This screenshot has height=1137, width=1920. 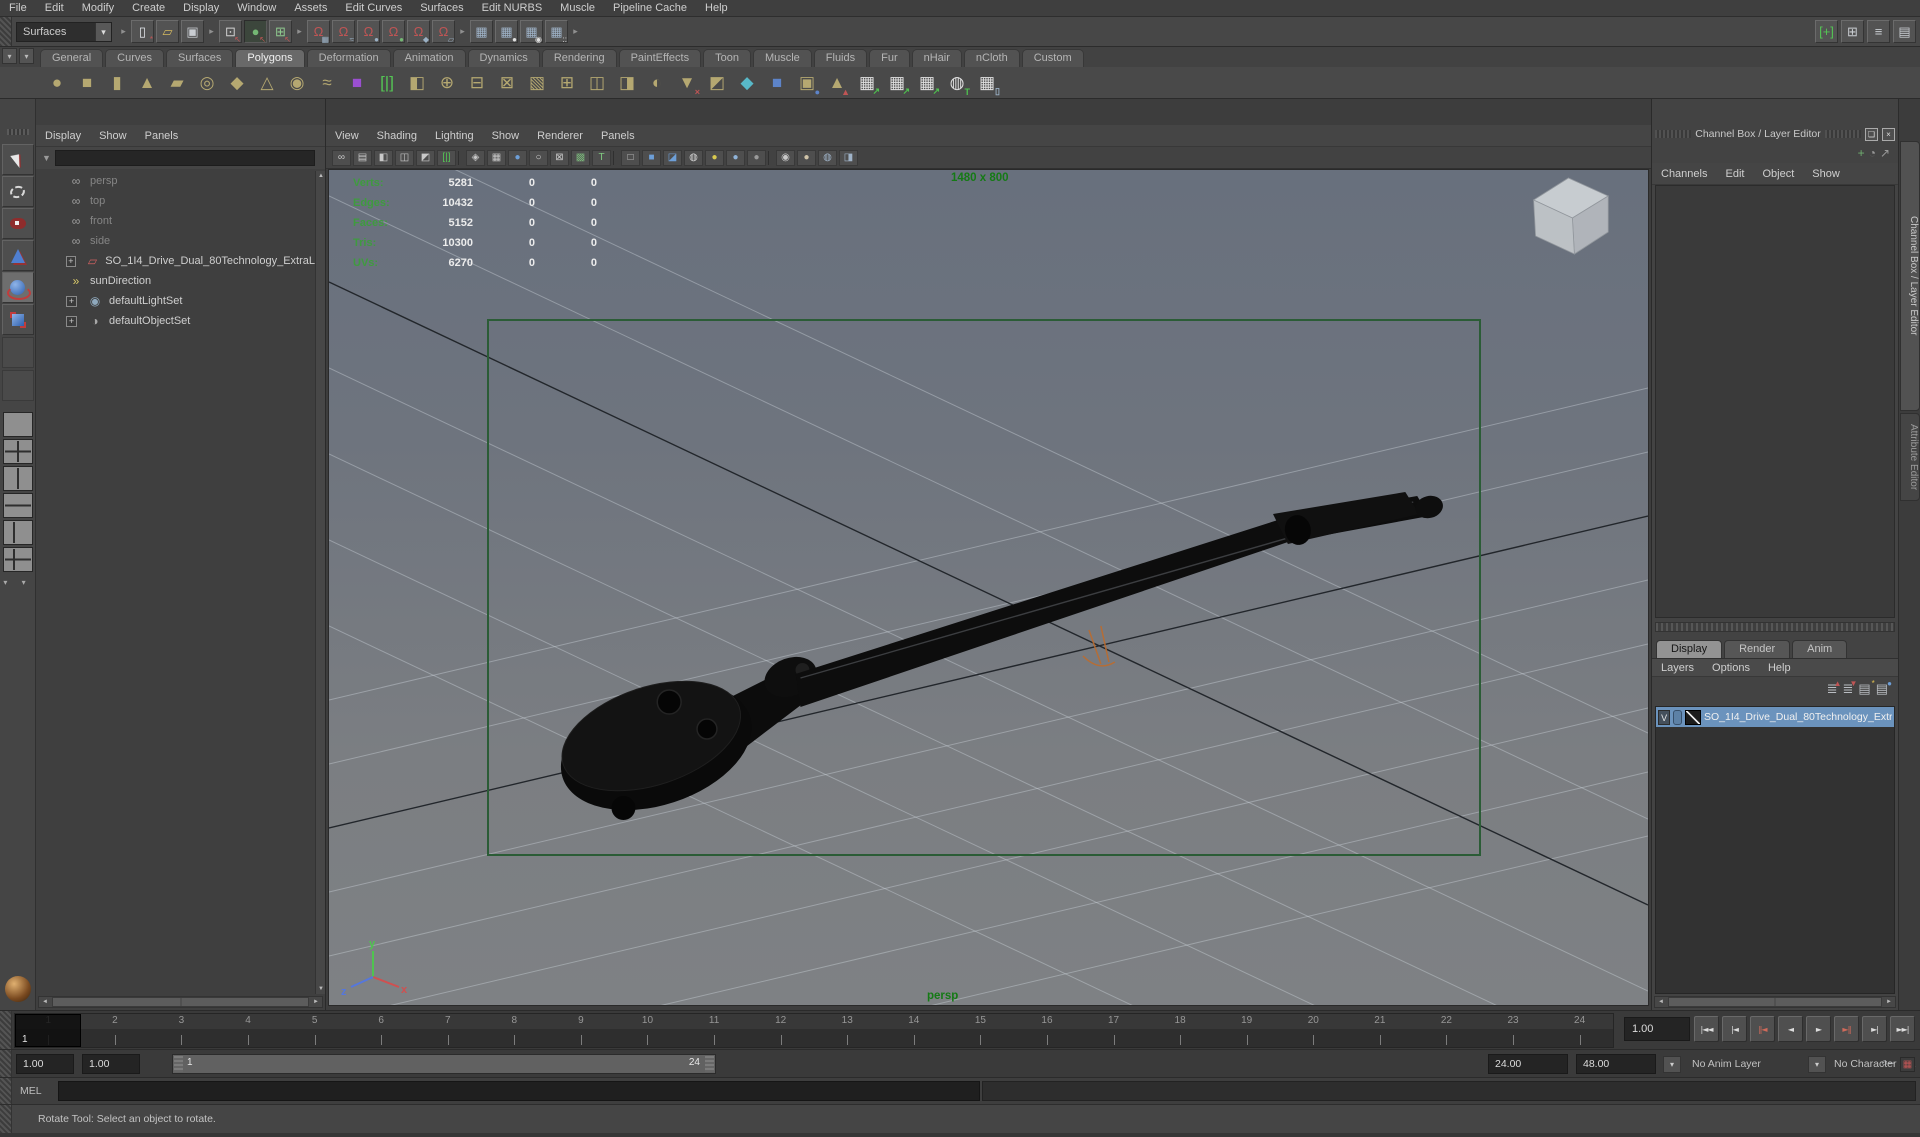 What do you see at coordinates (1677, 668) in the screenshot?
I see `panel-menu-item: Layers` at bounding box center [1677, 668].